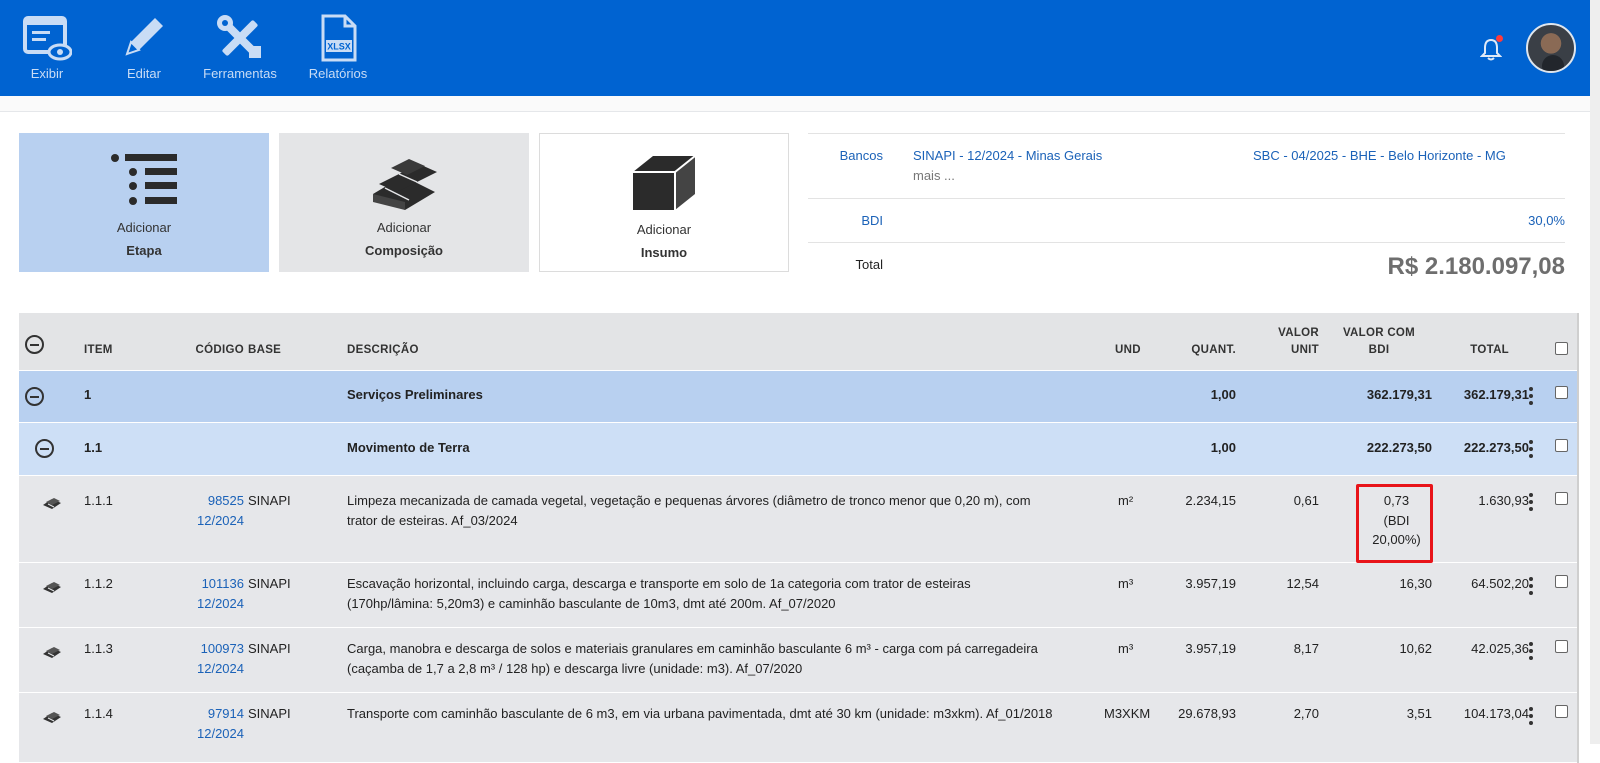  I want to click on row-codigo-link: 98525, so click(206, 500).